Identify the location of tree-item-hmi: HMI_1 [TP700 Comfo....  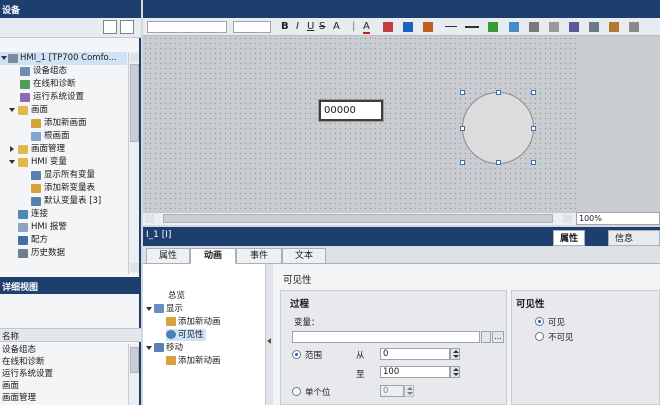
(63, 58).